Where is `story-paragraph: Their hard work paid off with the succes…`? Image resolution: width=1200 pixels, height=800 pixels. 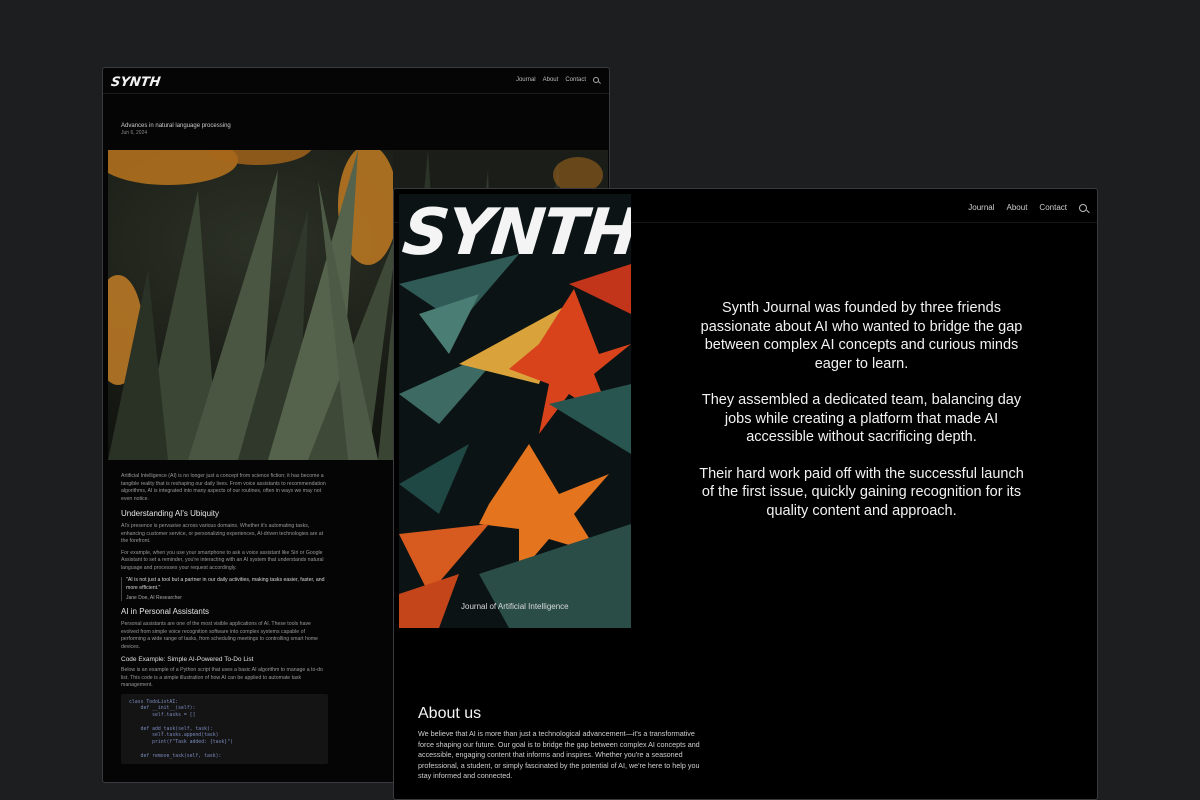 story-paragraph: Their hard work paid off with the succes… is located at coordinates (861, 492).